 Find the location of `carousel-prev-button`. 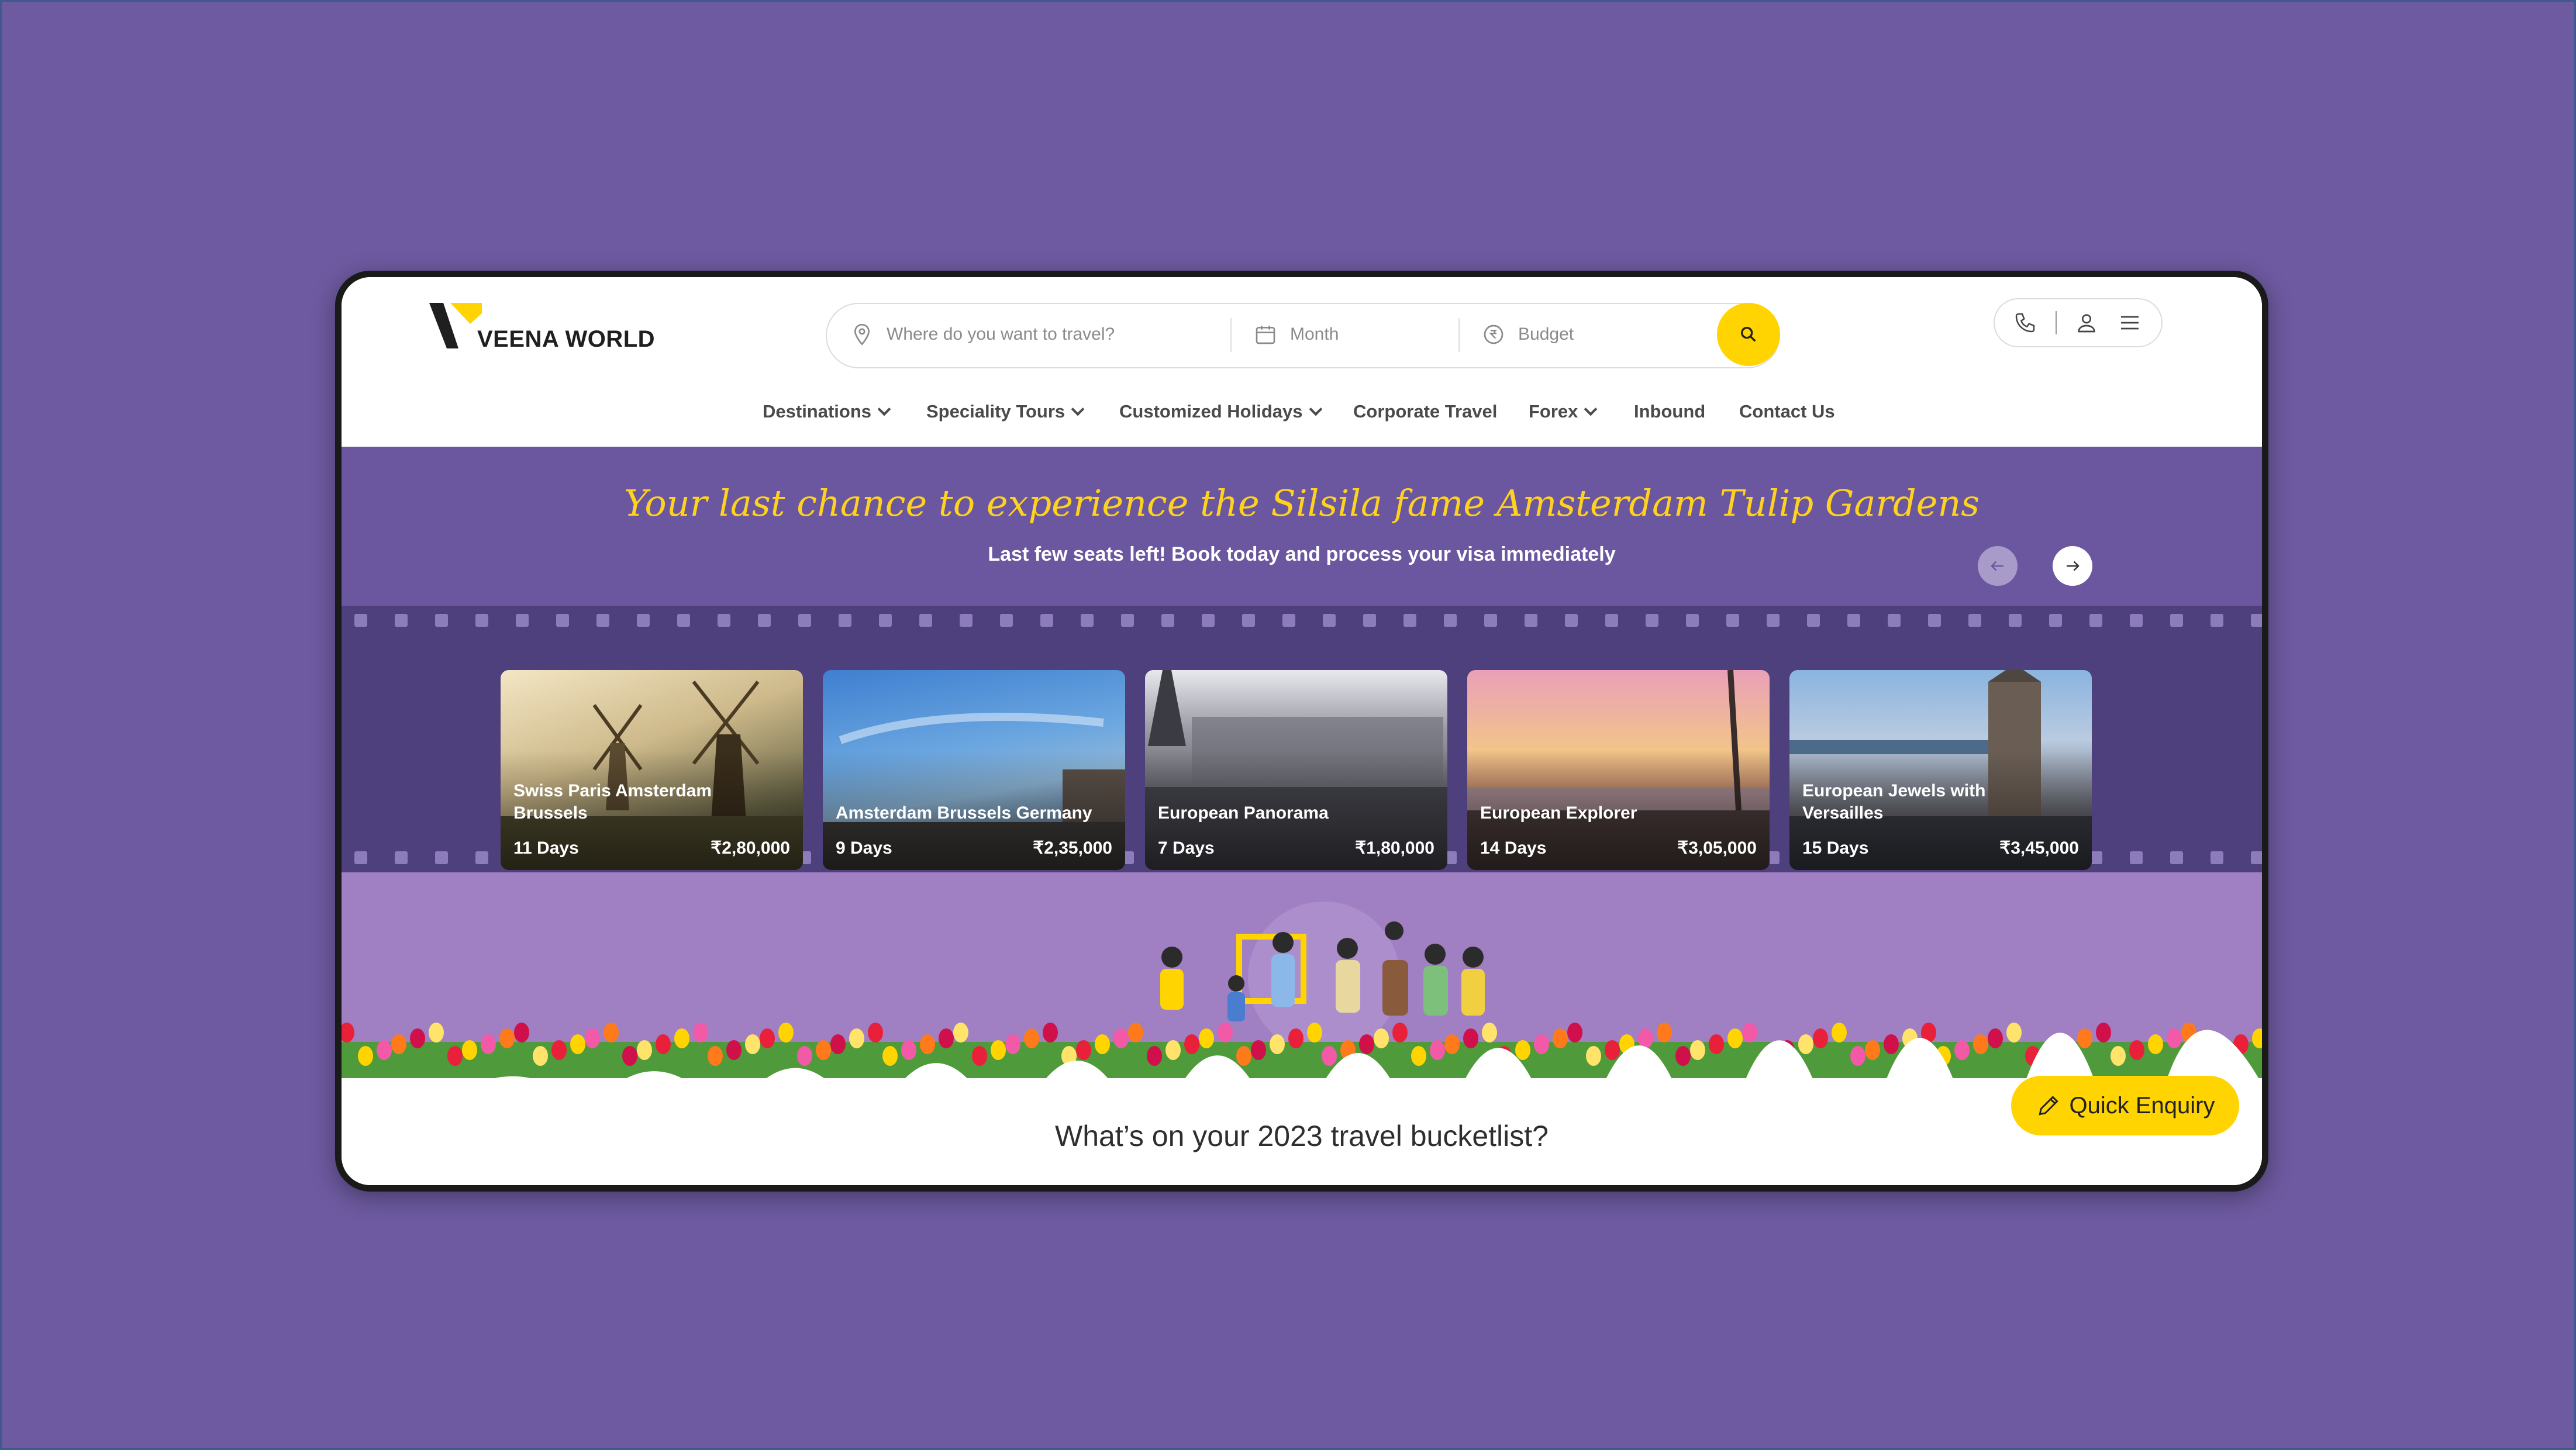

carousel-prev-button is located at coordinates (1998, 566).